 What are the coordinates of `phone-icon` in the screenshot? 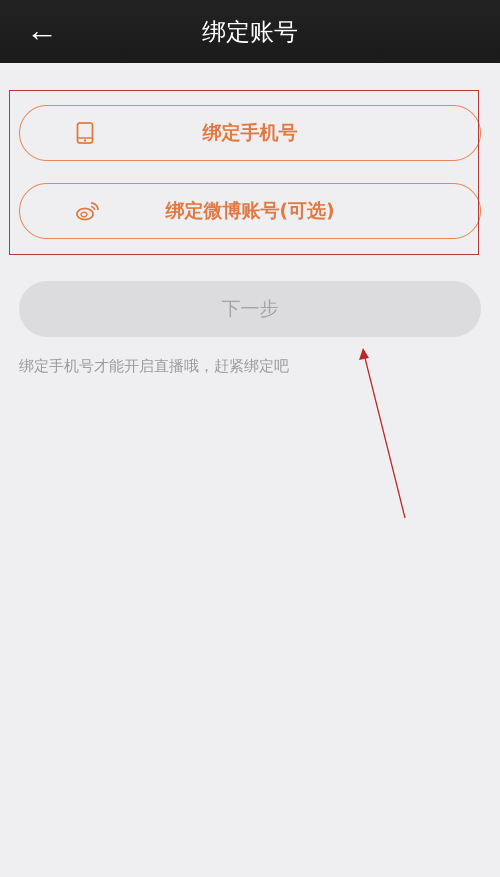 It's located at (85, 133).